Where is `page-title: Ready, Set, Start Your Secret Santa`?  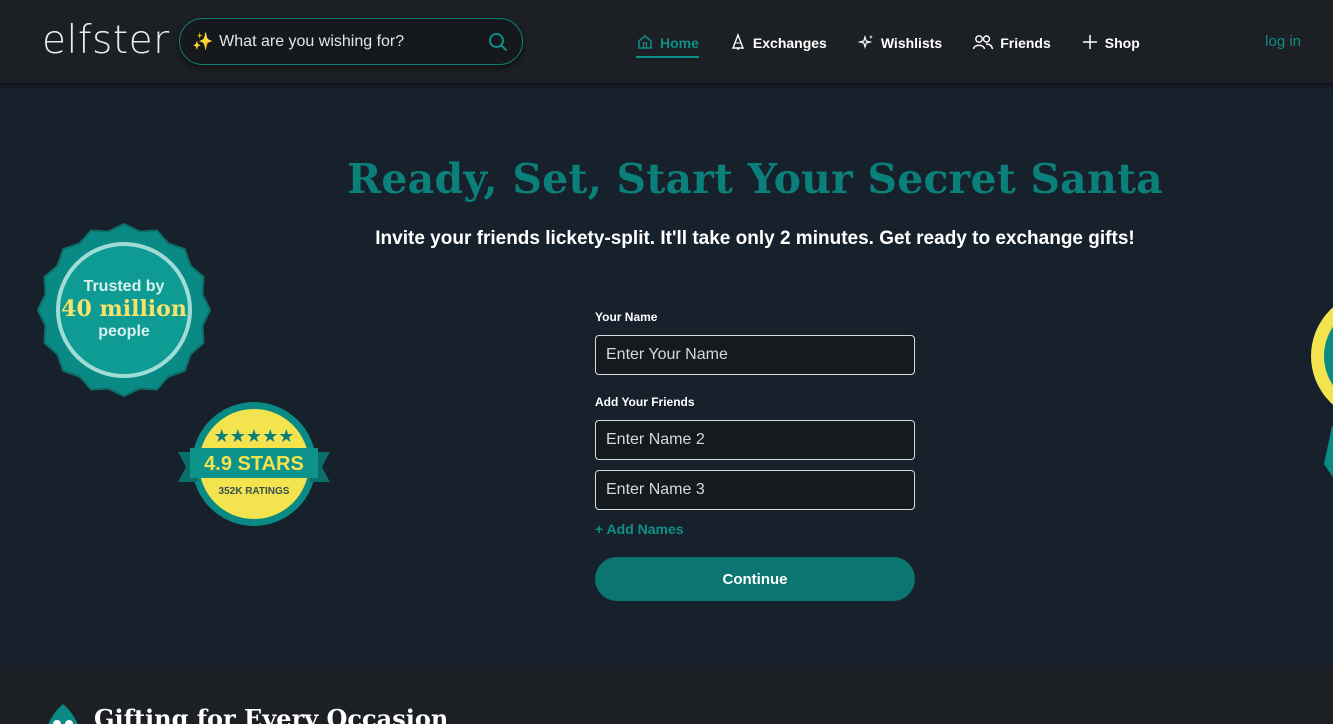 page-title: Ready, Set, Start Your Secret Santa is located at coordinates (755, 179).